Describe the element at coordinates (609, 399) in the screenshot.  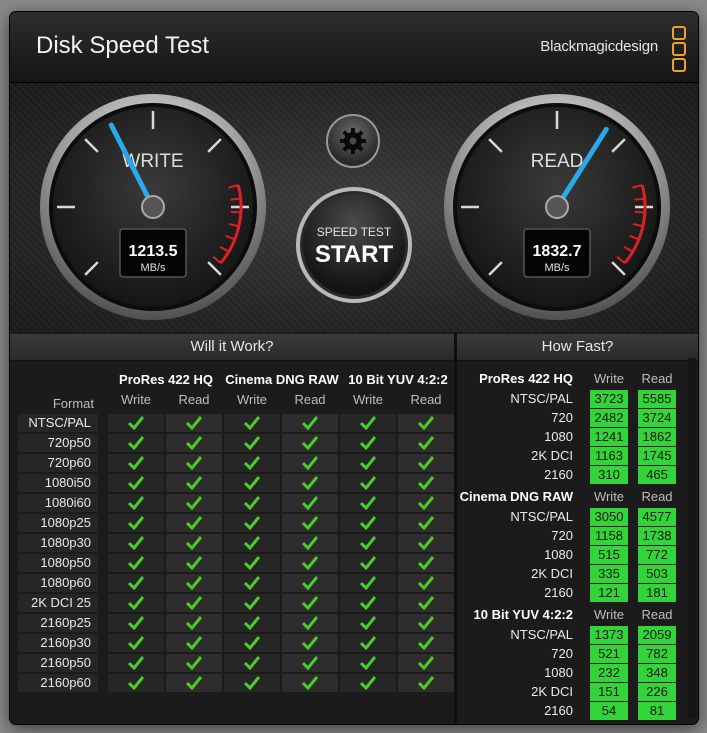
I see `write-speed-cell: 3723` at that location.